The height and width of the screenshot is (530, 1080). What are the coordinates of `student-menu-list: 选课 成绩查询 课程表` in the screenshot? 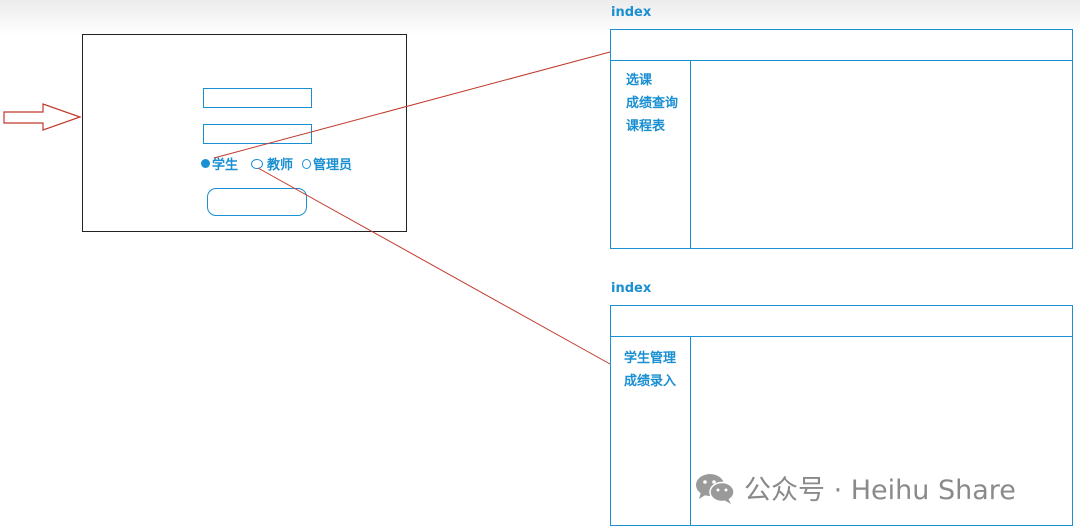 It's located at (652, 103).